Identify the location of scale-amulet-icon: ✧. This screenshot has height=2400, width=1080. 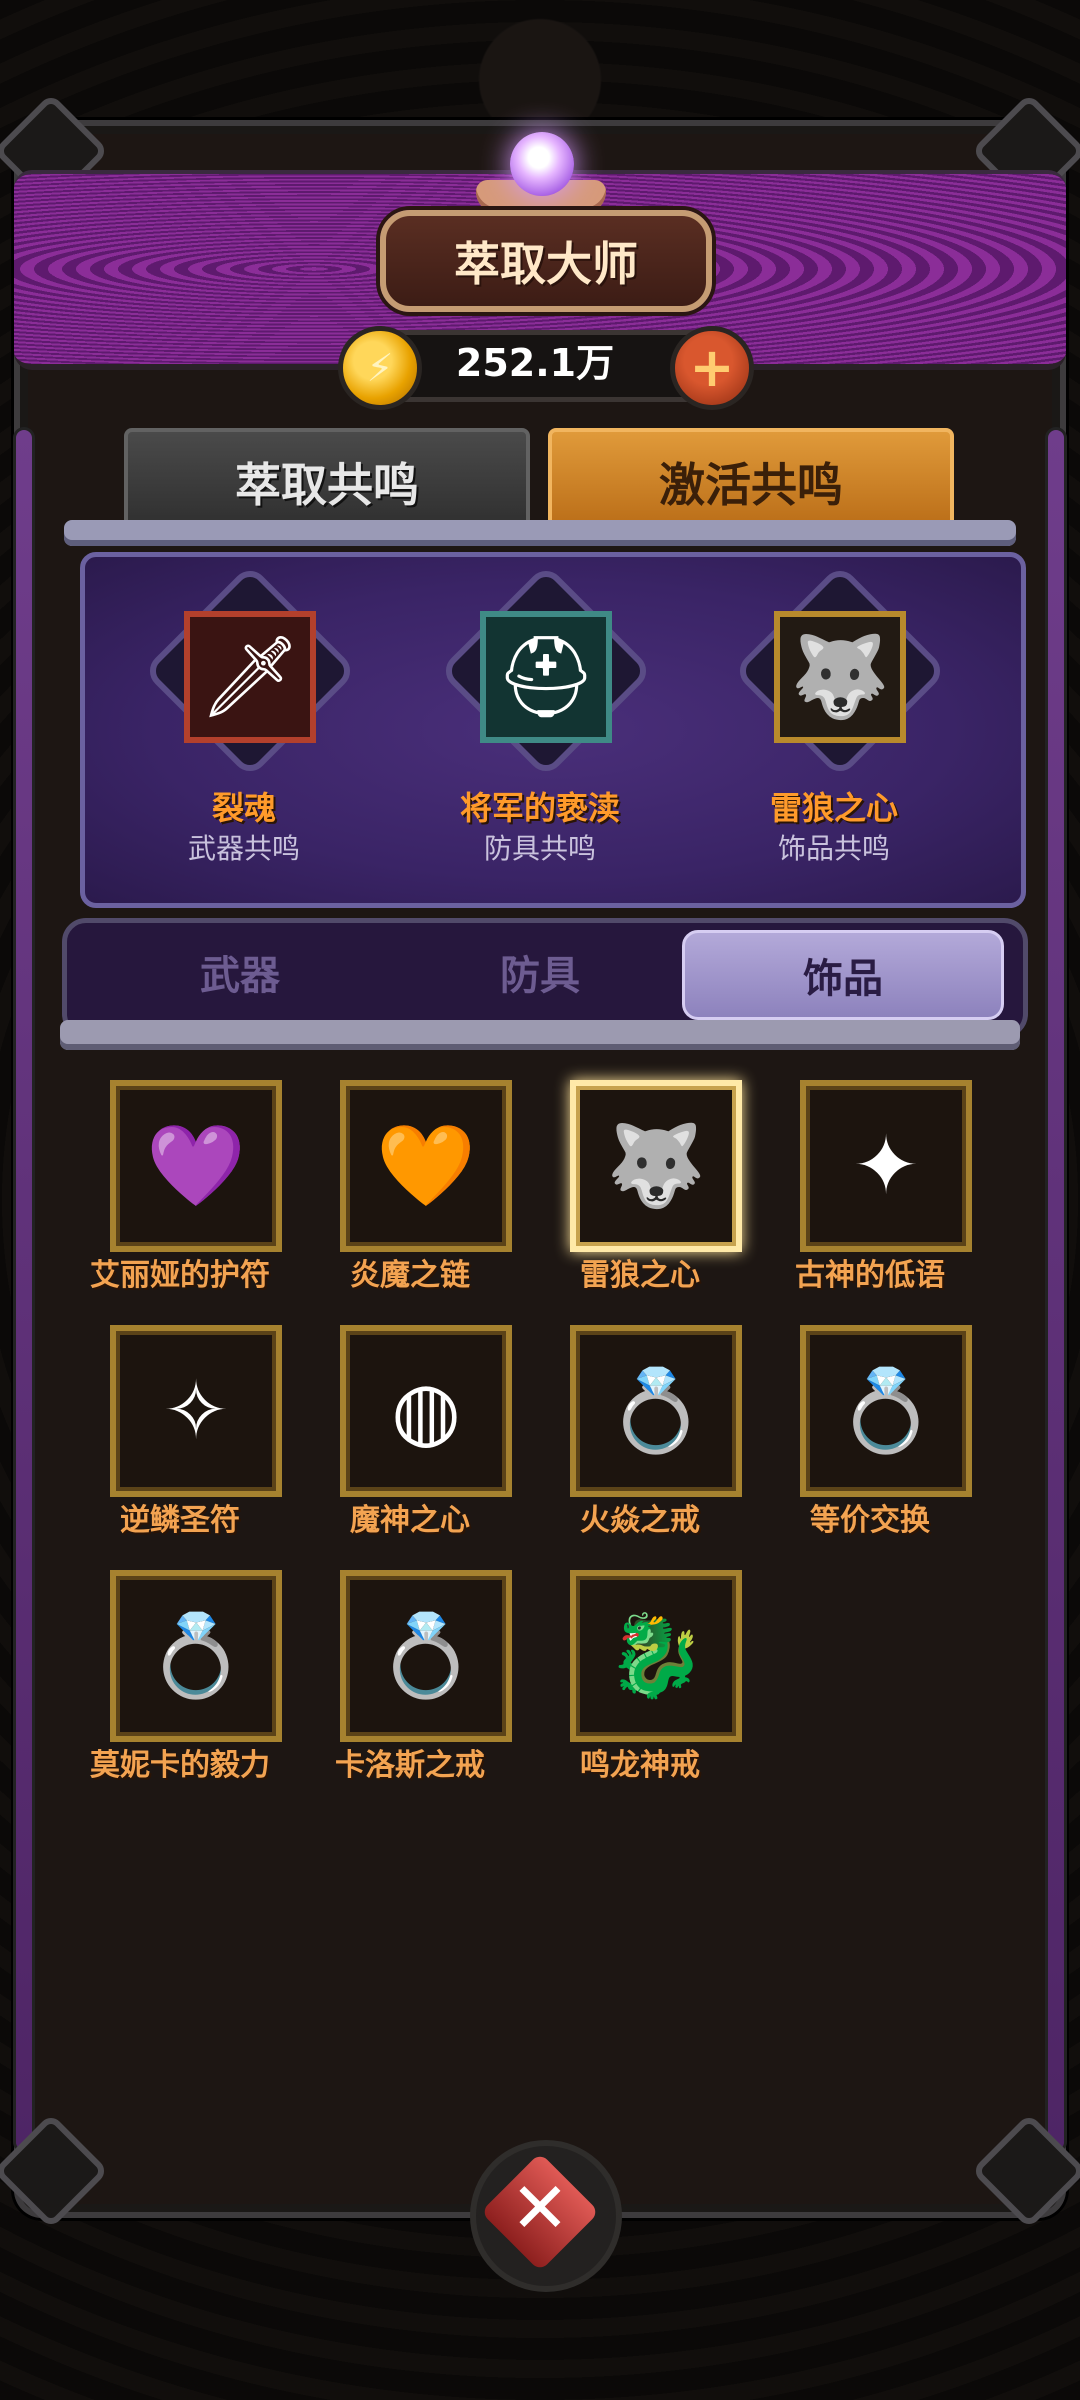
(196, 1411).